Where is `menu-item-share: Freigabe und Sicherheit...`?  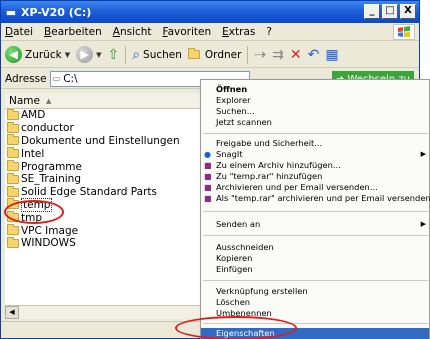 menu-item-share: Freigabe und Sicherheit... is located at coordinates (315, 143).